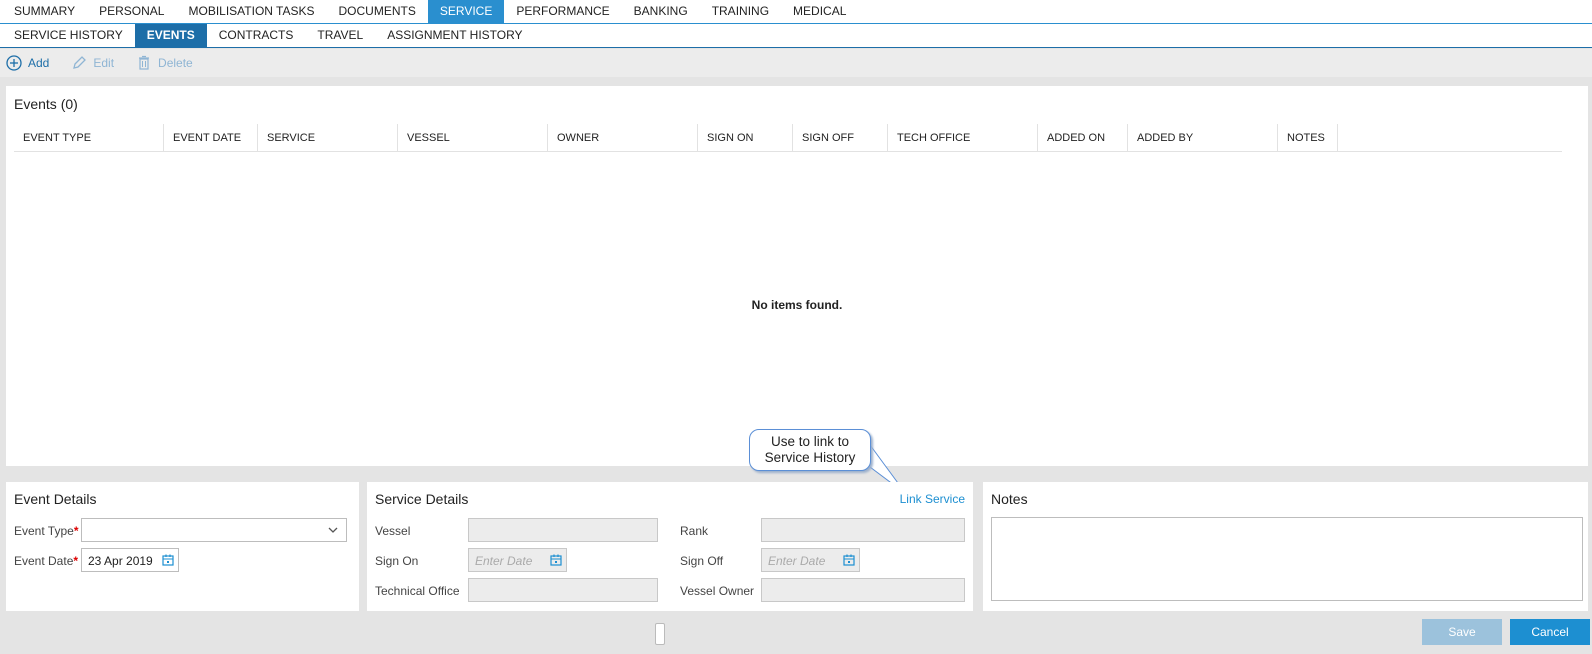 This screenshot has width=1592, height=654. I want to click on technical-office-label: Technical Office, so click(417, 591).